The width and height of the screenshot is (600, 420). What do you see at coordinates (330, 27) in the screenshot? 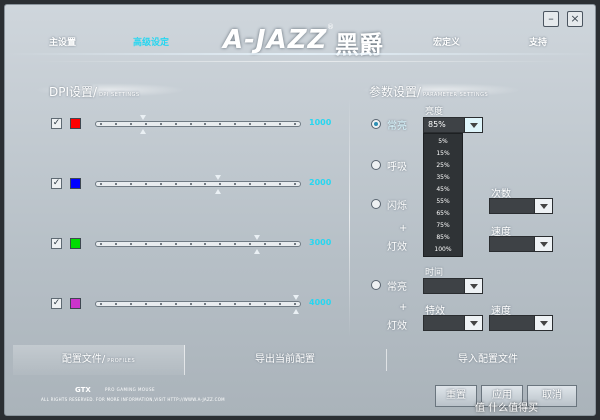
I see `logo-registered-mark: ®` at bounding box center [330, 27].